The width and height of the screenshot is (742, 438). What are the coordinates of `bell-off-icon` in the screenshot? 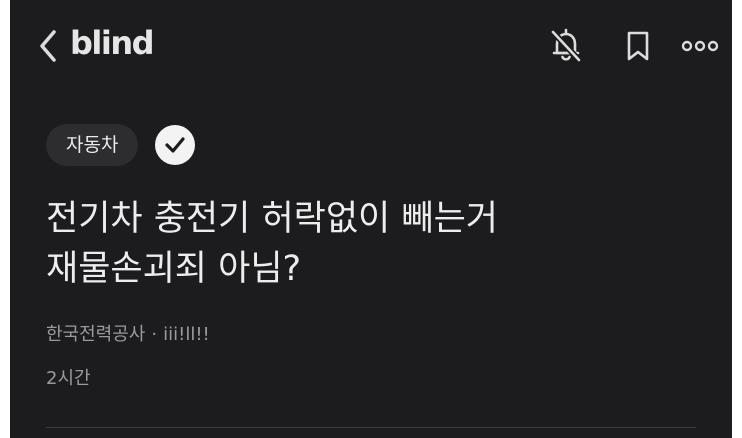 It's located at (566, 45).